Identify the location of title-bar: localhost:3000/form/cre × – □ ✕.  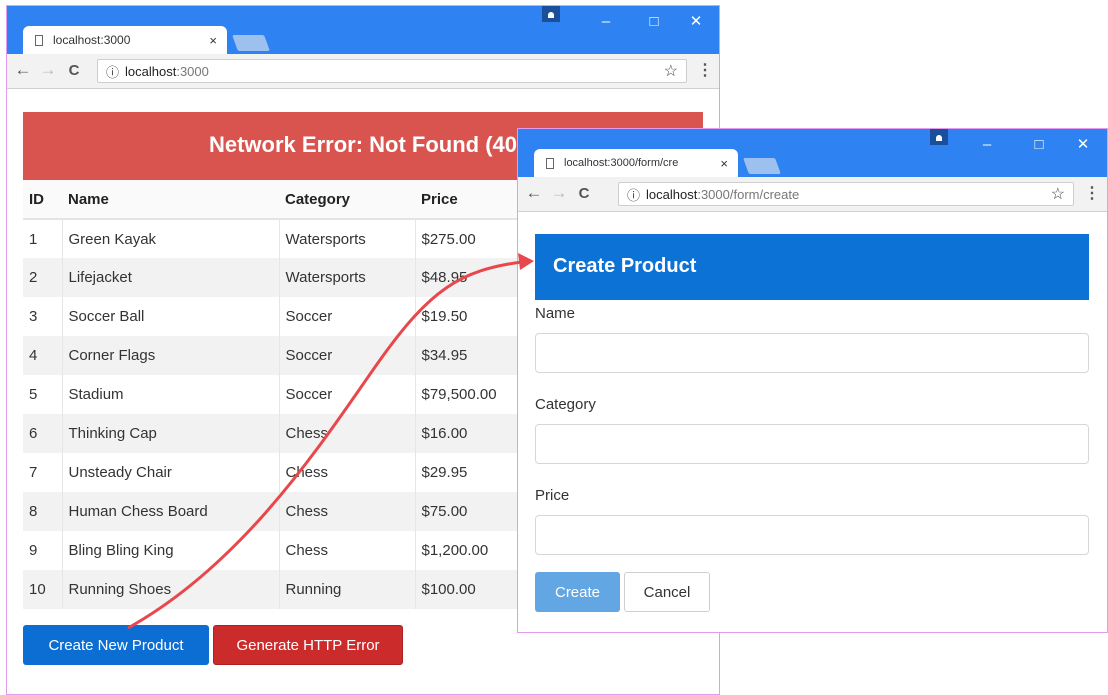
(812, 153).